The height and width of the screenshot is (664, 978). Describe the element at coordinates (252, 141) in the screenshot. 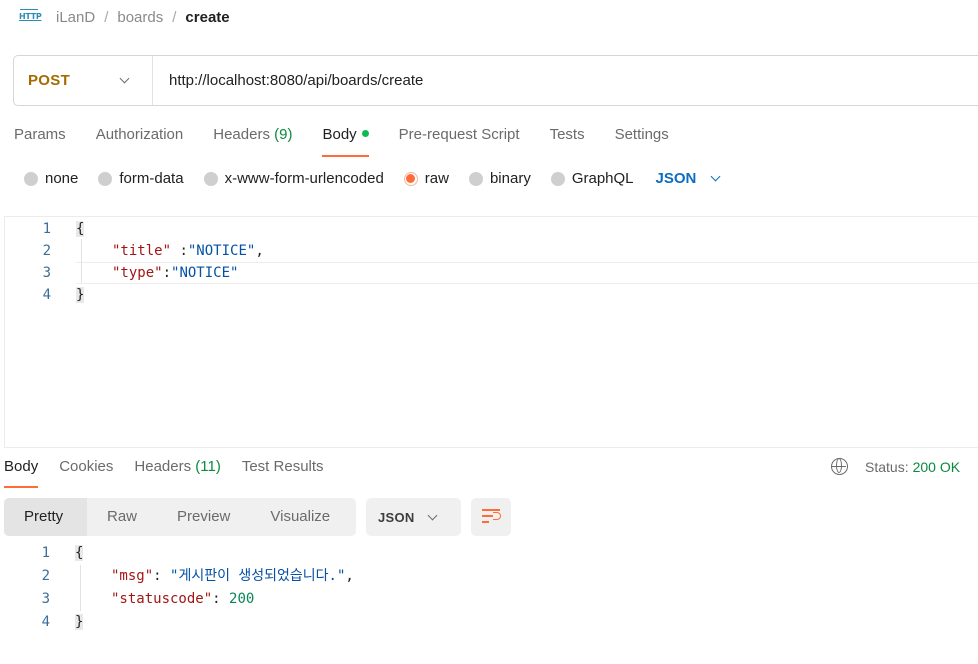

I see `tab-headers: Headers (9)` at that location.